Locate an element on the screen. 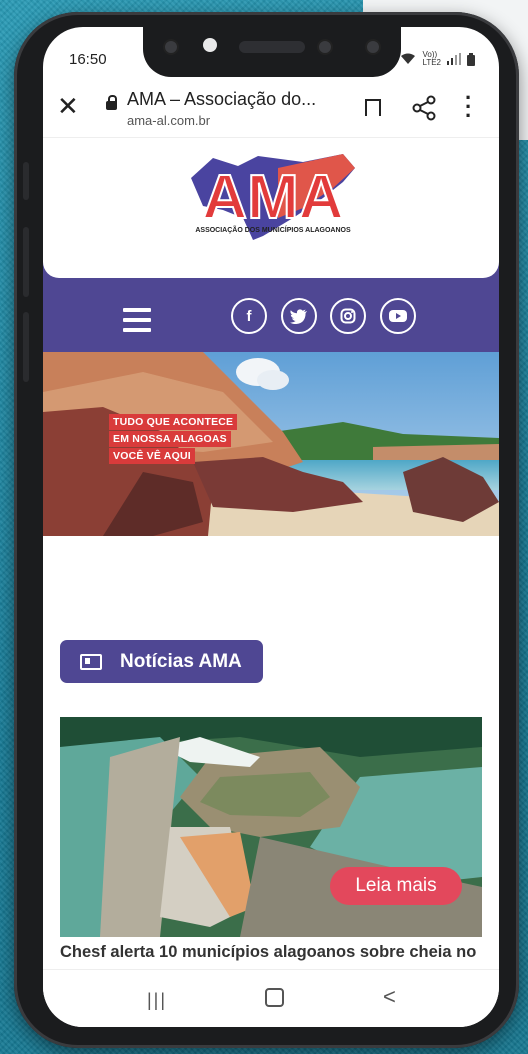  more-vert-icon: · · · is located at coordinates (468, 107).